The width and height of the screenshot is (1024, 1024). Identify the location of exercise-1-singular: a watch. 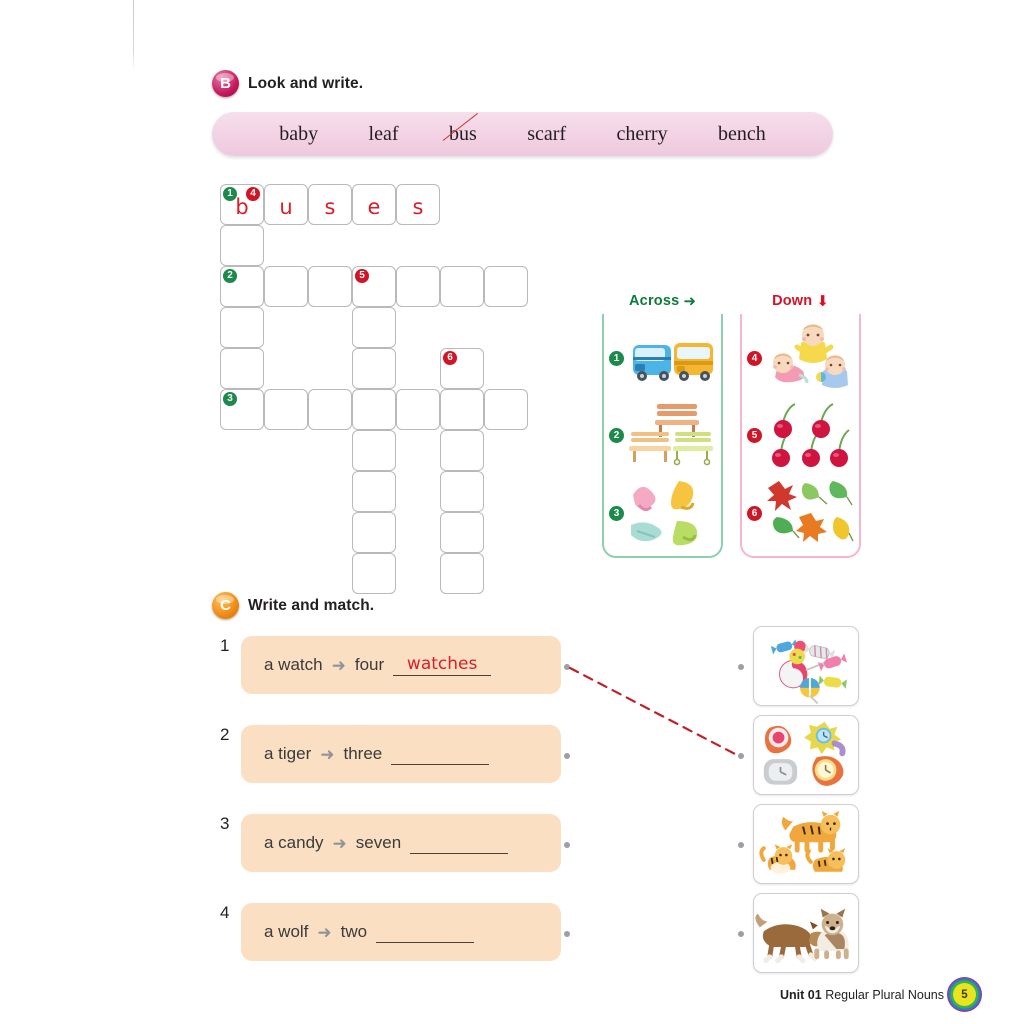
(293, 664).